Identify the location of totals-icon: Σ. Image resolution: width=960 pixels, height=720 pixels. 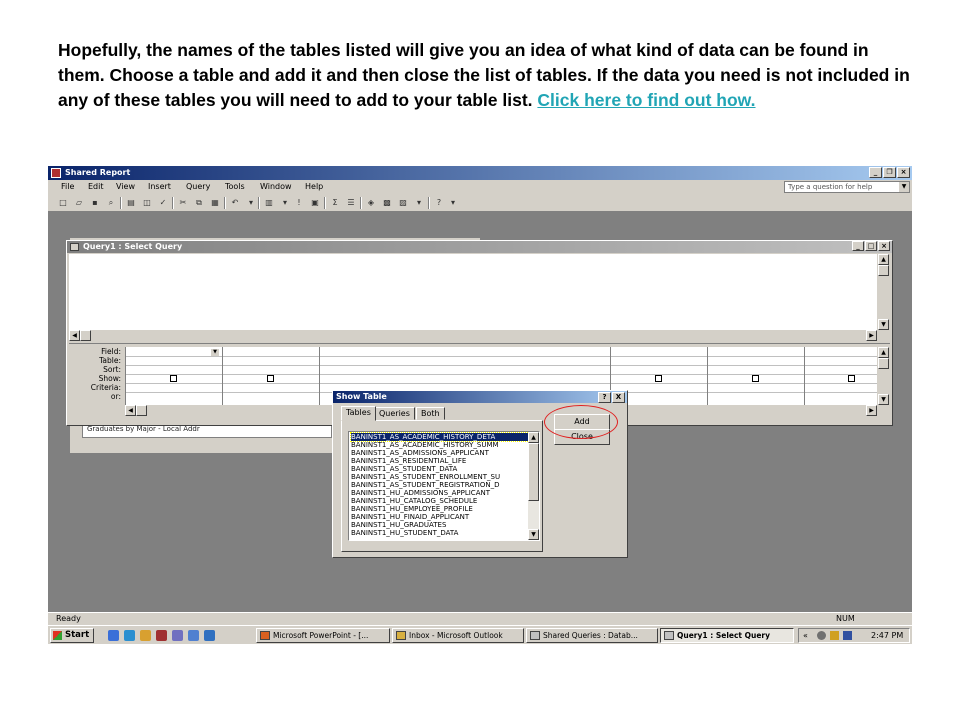
(335, 203).